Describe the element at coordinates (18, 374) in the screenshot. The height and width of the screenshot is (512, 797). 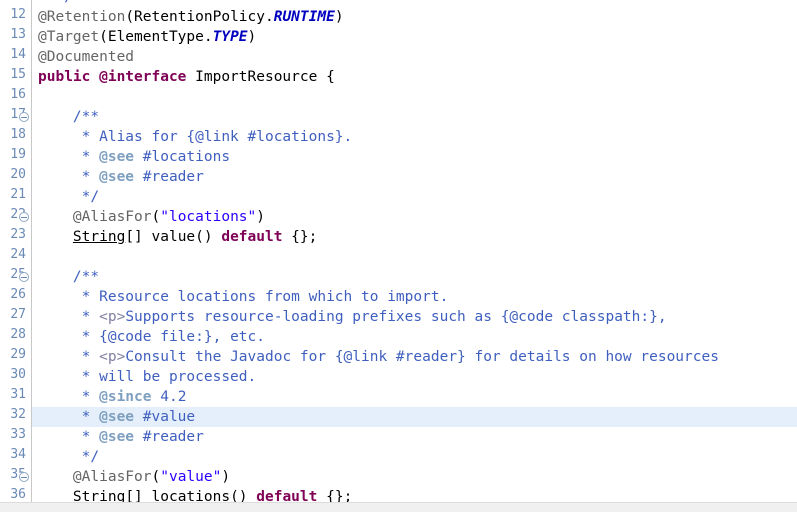
I see `line-number: 30` at that location.